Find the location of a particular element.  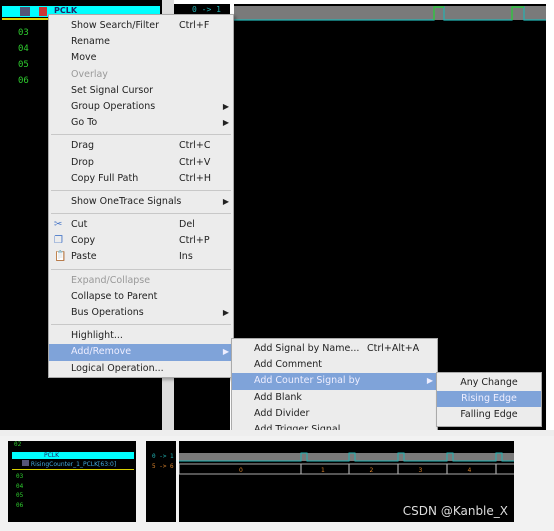

pclk-waveform is located at coordinates (390, 13).